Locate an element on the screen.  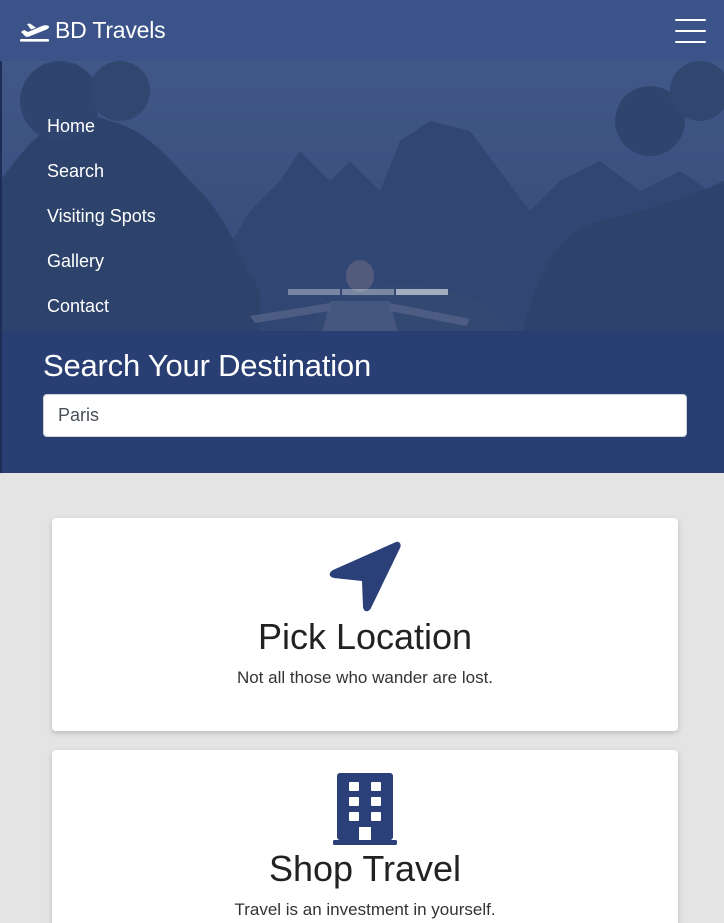
card-title: Pick Location is located at coordinates (365, 636).